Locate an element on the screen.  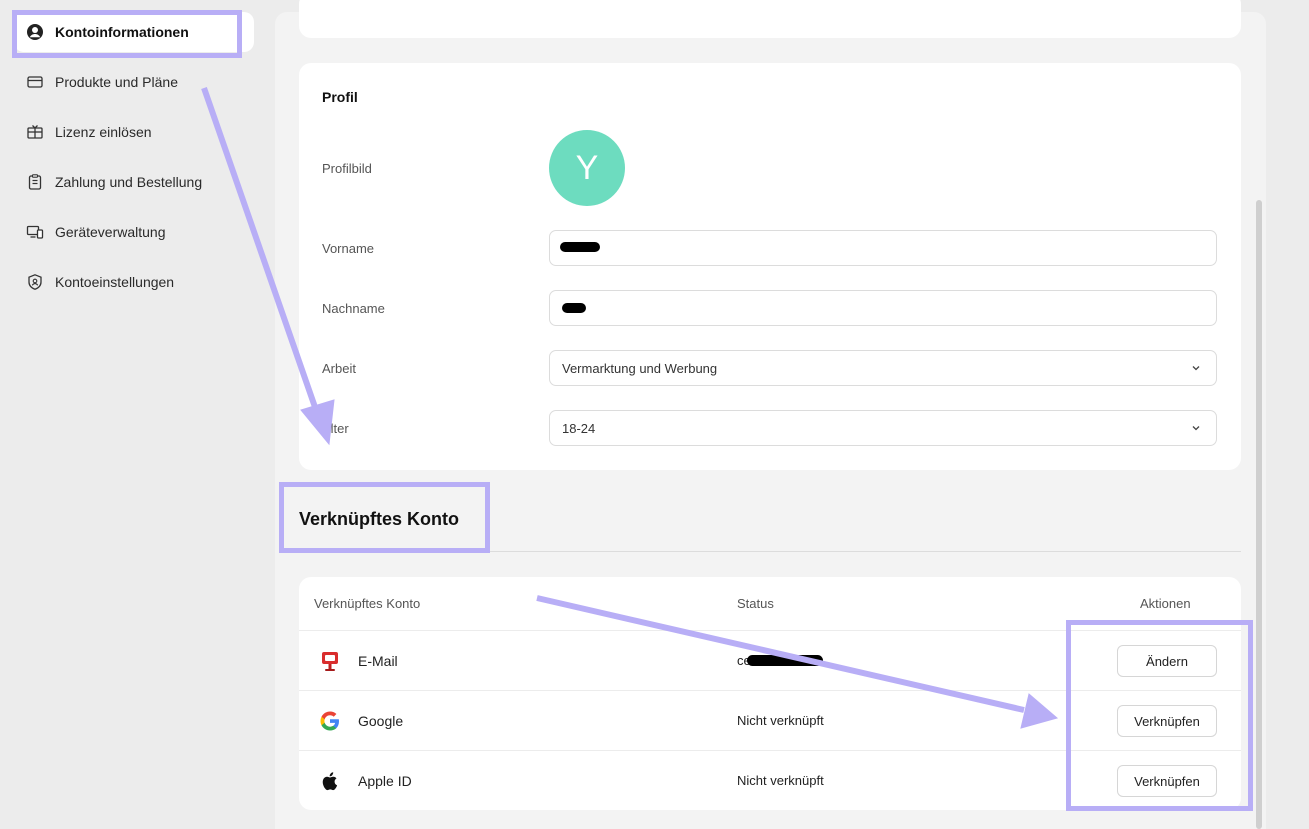
first-name-field is located at coordinates (883, 248).